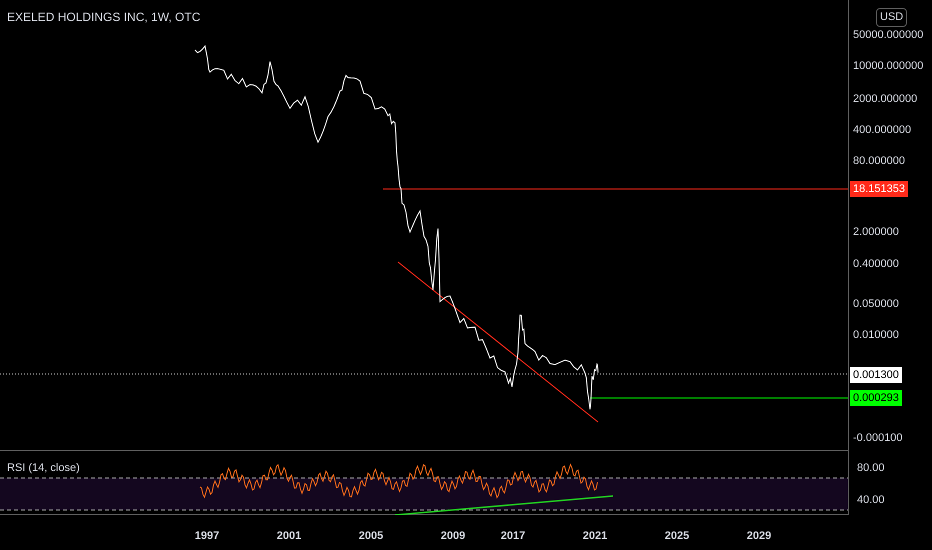 The image size is (932, 550). What do you see at coordinates (892, 17) in the screenshot?
I see `currency-label: USD` at bounding box center [892, 17].